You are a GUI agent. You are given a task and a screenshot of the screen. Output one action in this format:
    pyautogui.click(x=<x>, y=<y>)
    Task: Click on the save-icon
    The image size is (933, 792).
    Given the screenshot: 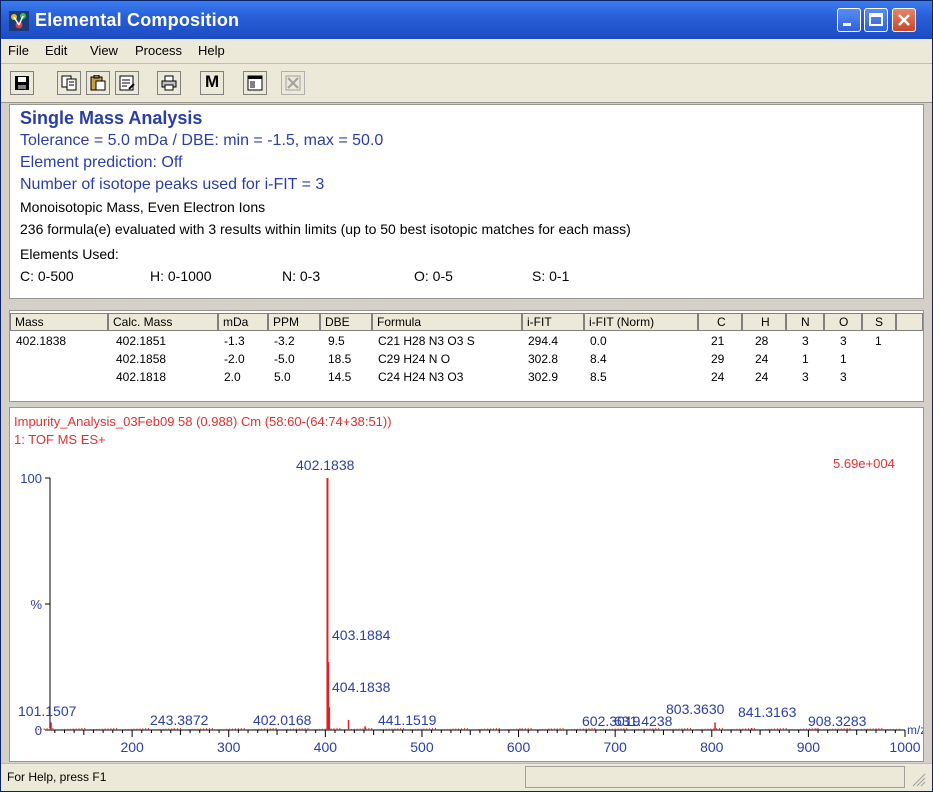 What is the action you would take?
    pyautogui.click(x=22, y=83)
    